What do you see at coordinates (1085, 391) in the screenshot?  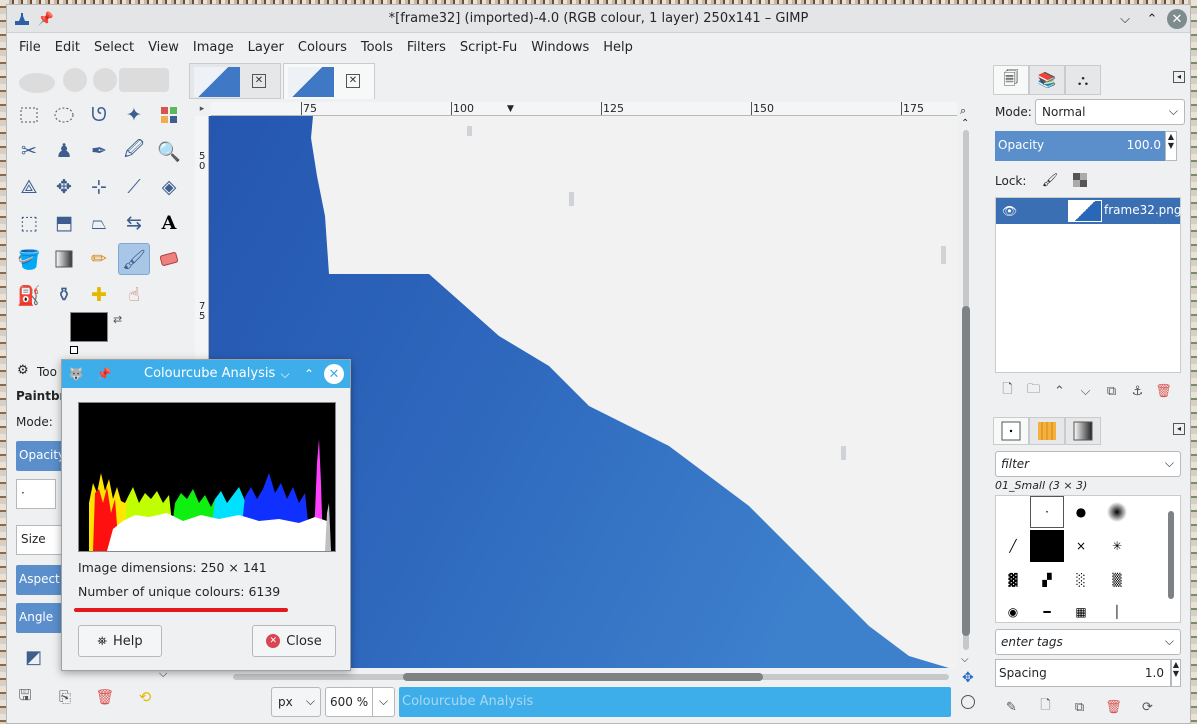 I see `lower-layer-icon: ⌵` at bounding box center [1085, 391].